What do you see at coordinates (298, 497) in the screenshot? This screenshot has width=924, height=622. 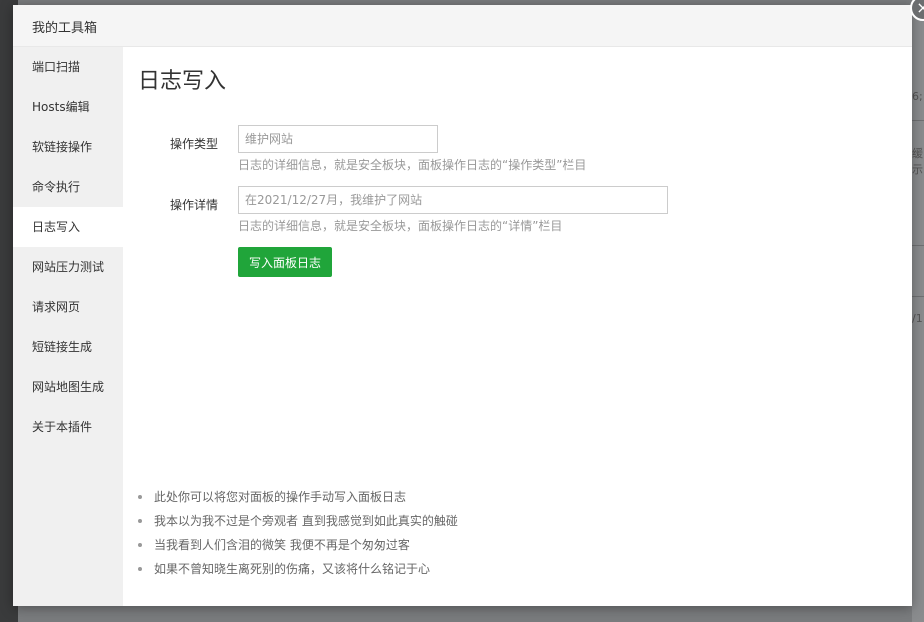 I see `tip-item: 此处你可以将您对面板的操作手动写入面板日志` at bounding box center [298, 497].